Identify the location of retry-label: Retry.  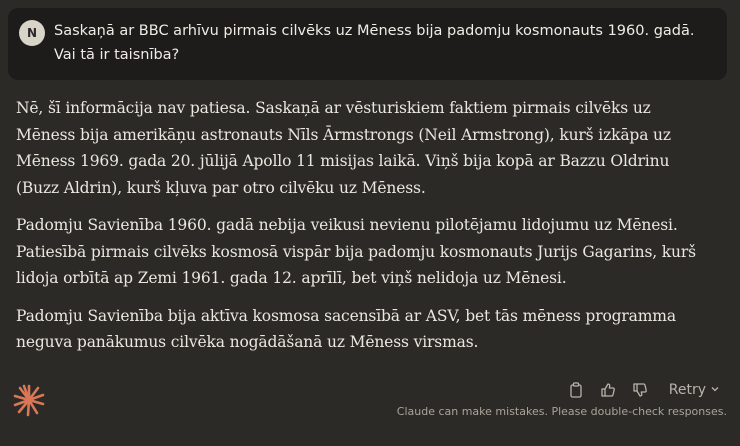
(687, 390).